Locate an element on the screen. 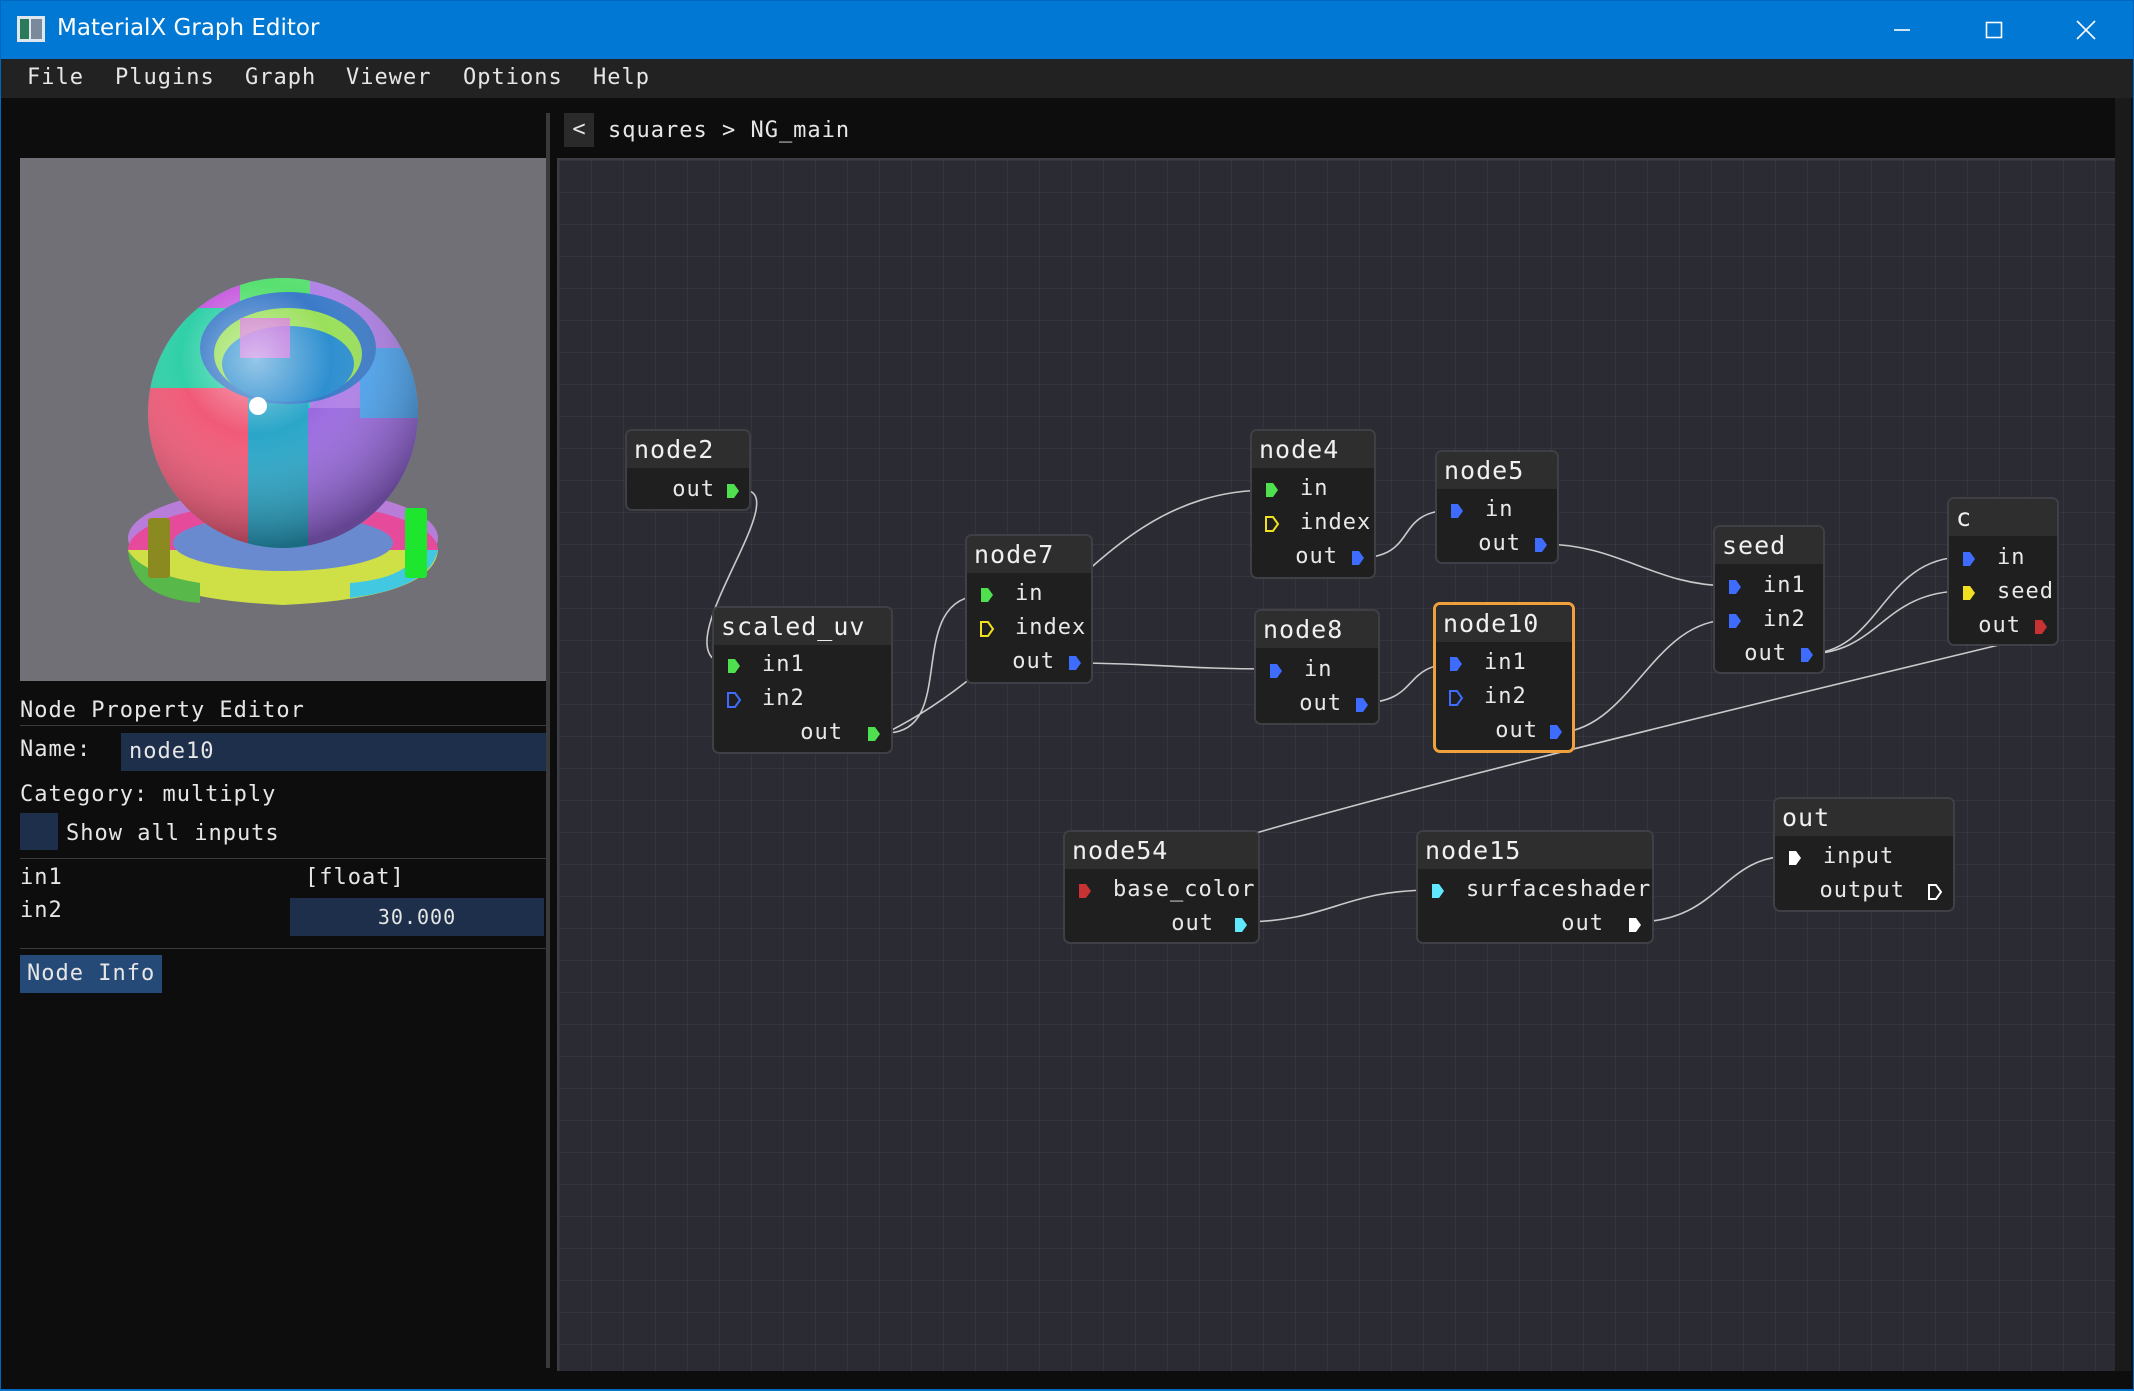  integer-pin-filled-icon is located at coordinates (1969, 593).